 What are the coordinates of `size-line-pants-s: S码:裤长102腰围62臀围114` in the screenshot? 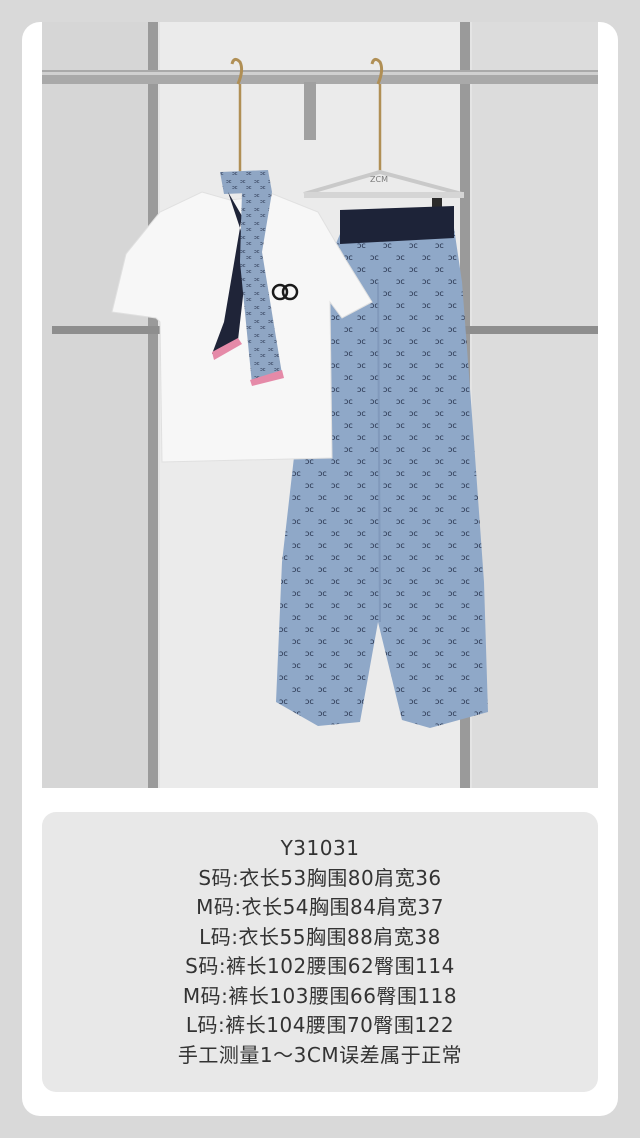 It's located at (320, 966).